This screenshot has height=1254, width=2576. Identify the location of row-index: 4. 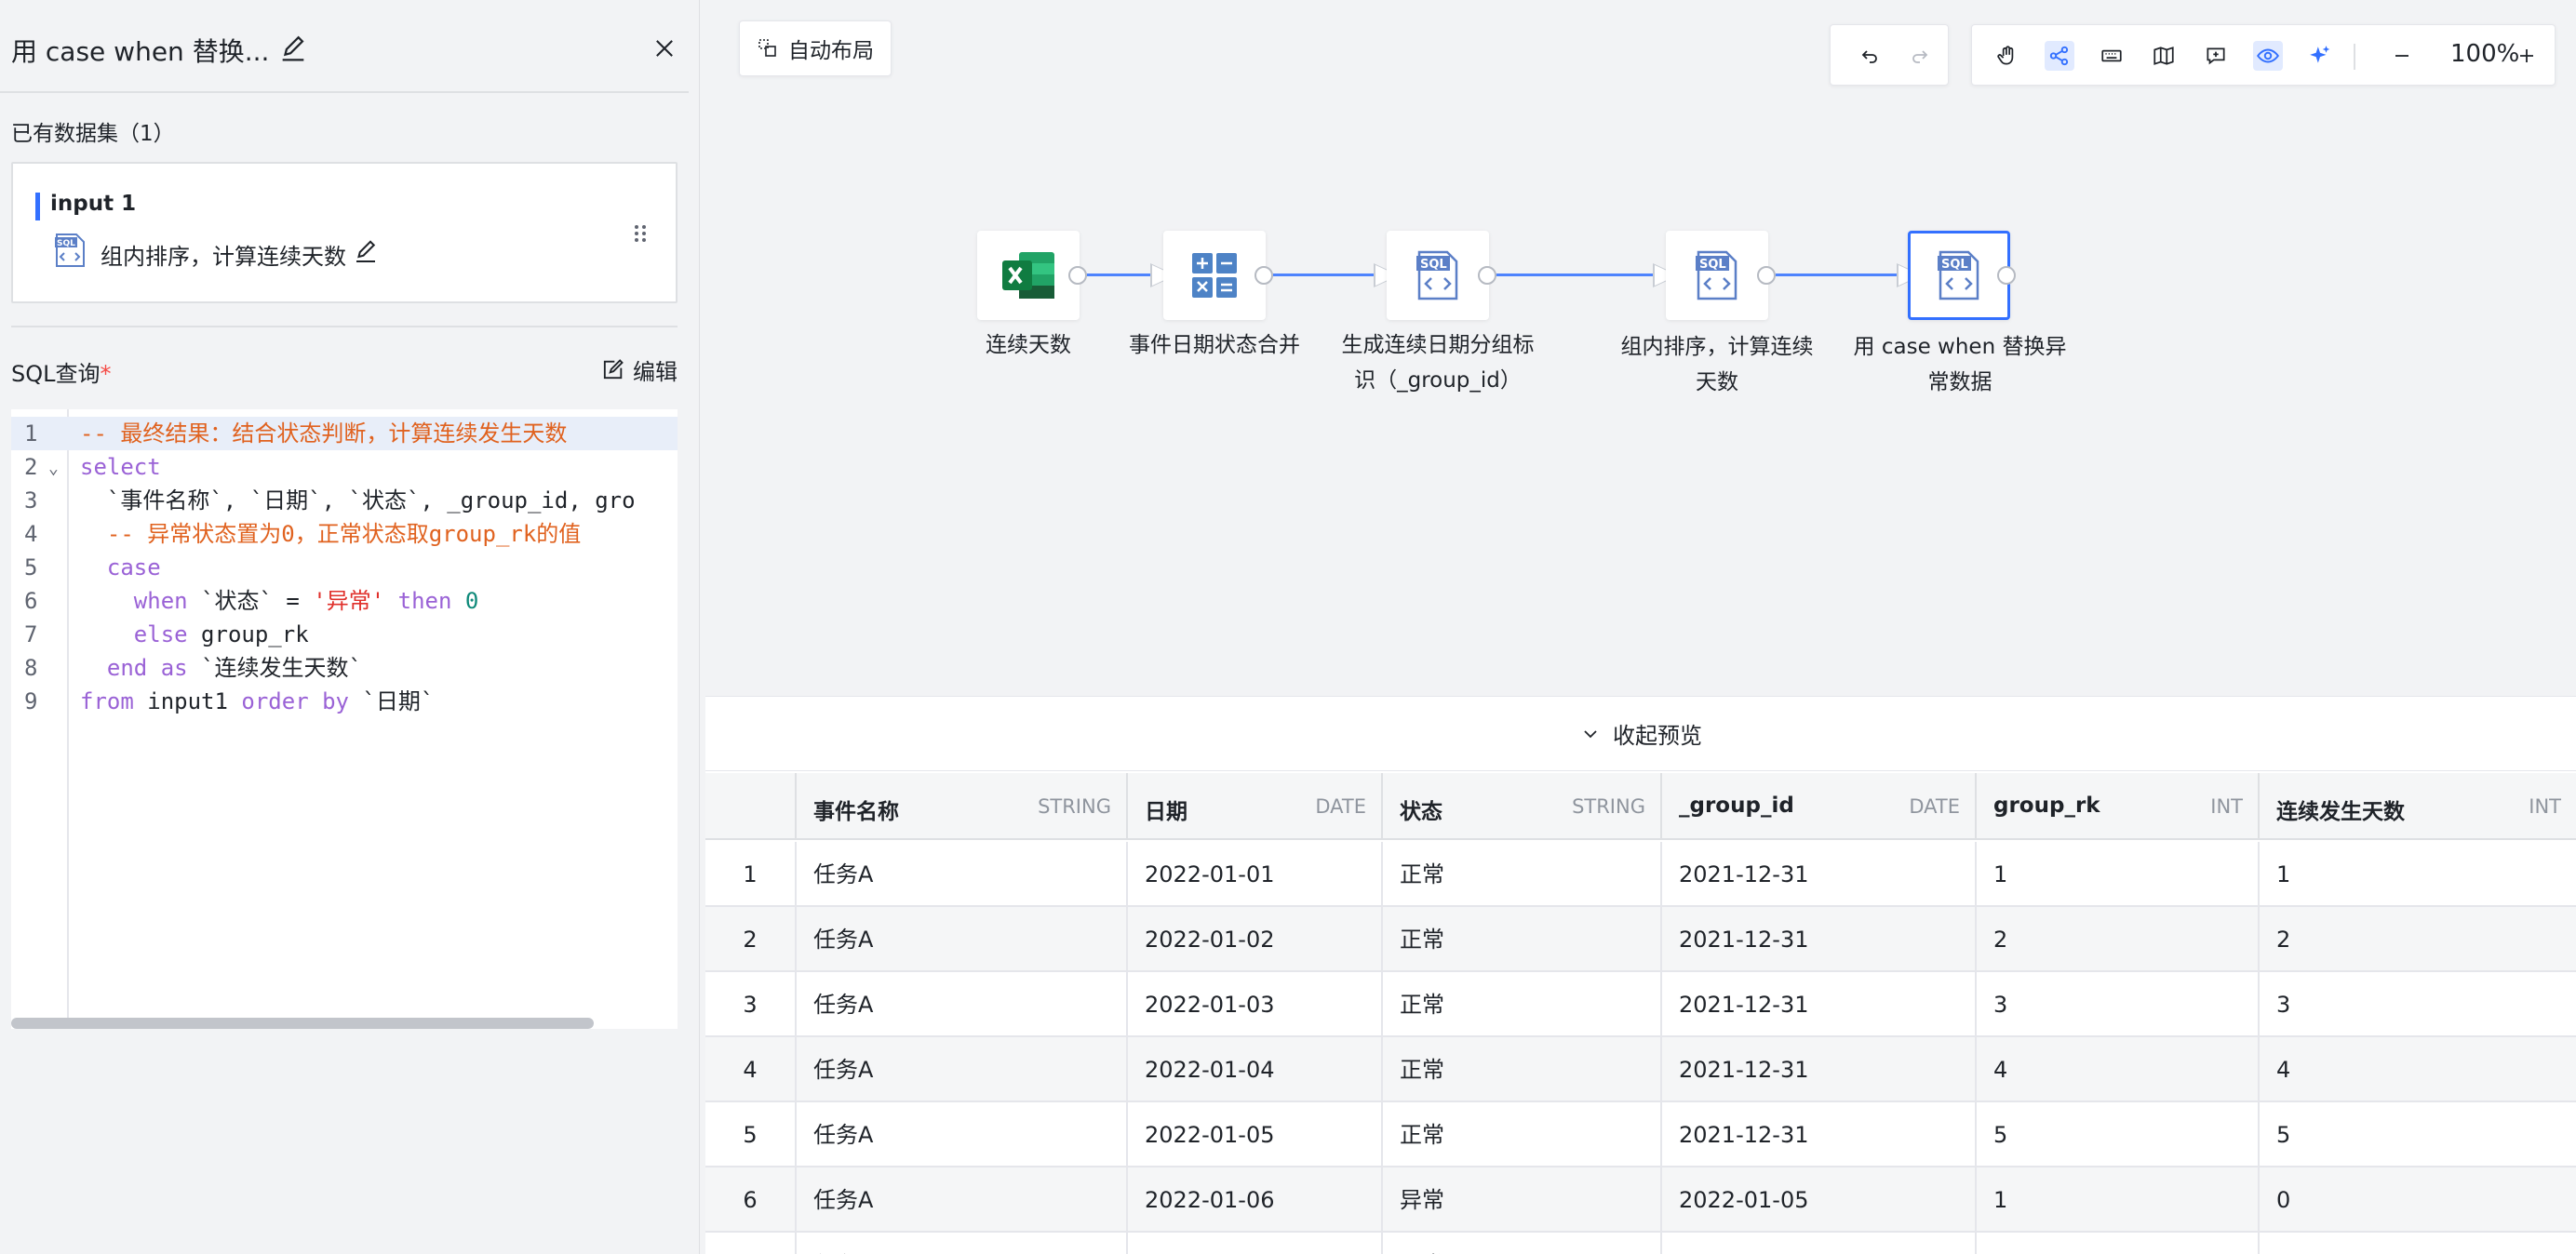
(751, 1069).